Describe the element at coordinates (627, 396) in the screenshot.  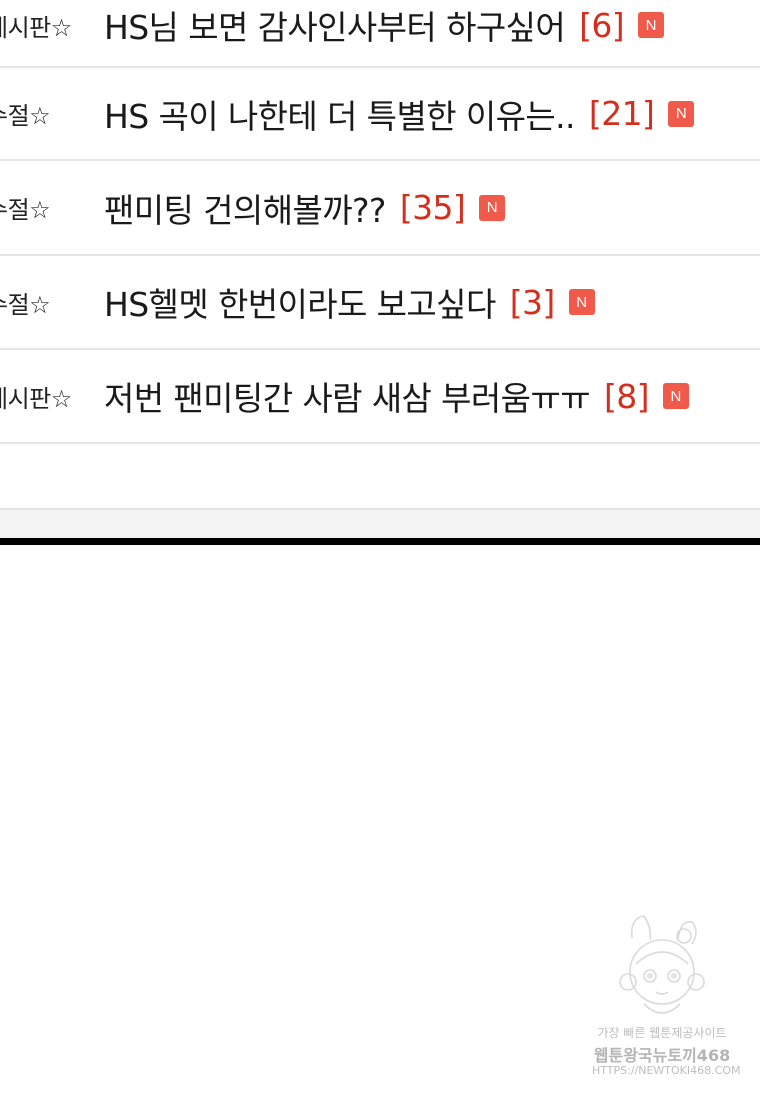
I see `comment-count: [8]` at that location.